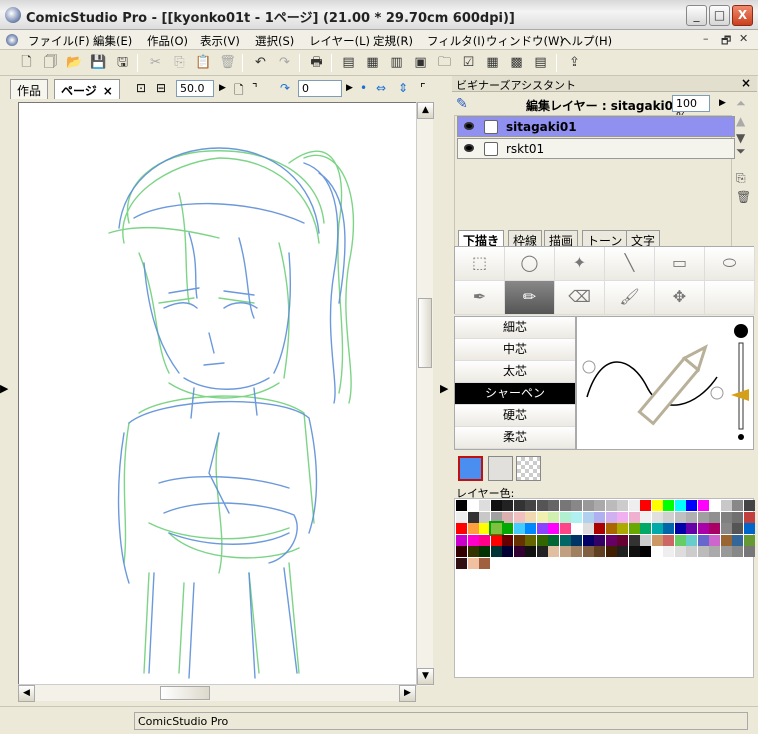 This screenshot has height=734, width=758. I want to click on layer-icon: ▦, so click(372, 62).